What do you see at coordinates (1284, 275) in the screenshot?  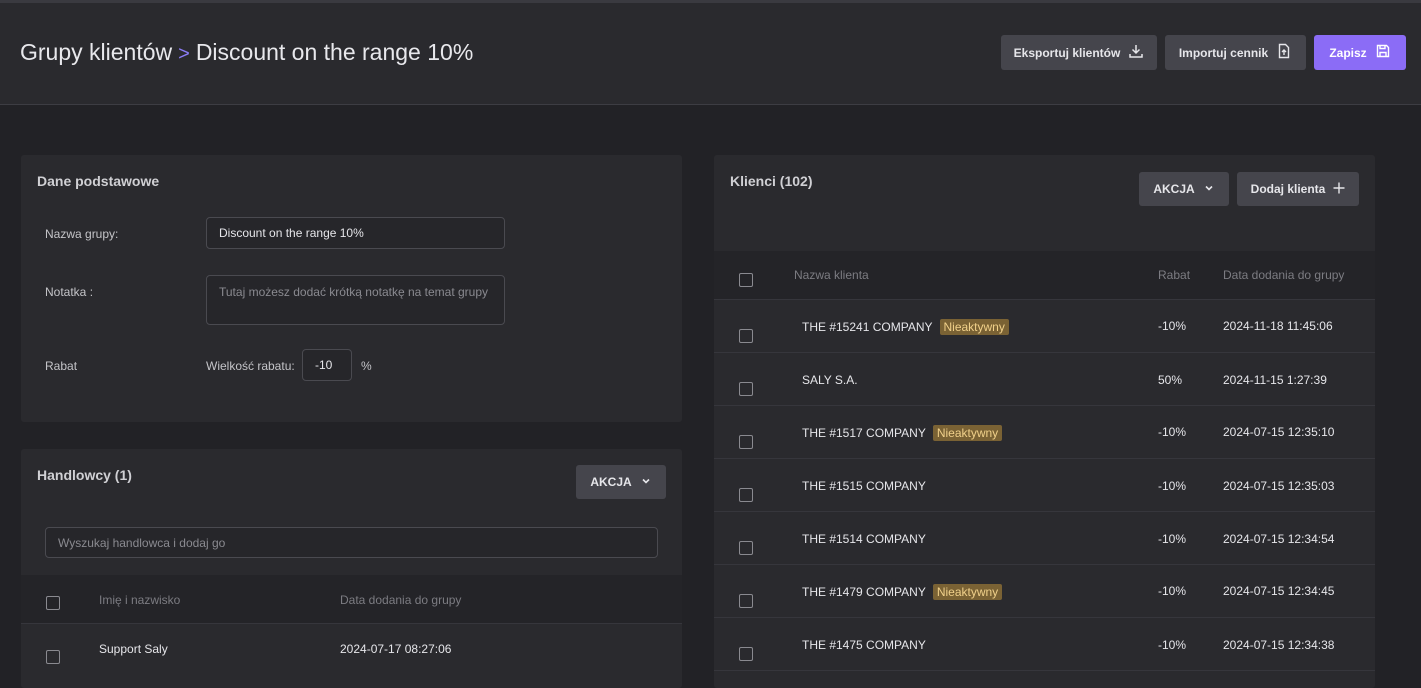 I see `column-header-date-added: Data dodania do grupy` at bounding box center [1284, 275].